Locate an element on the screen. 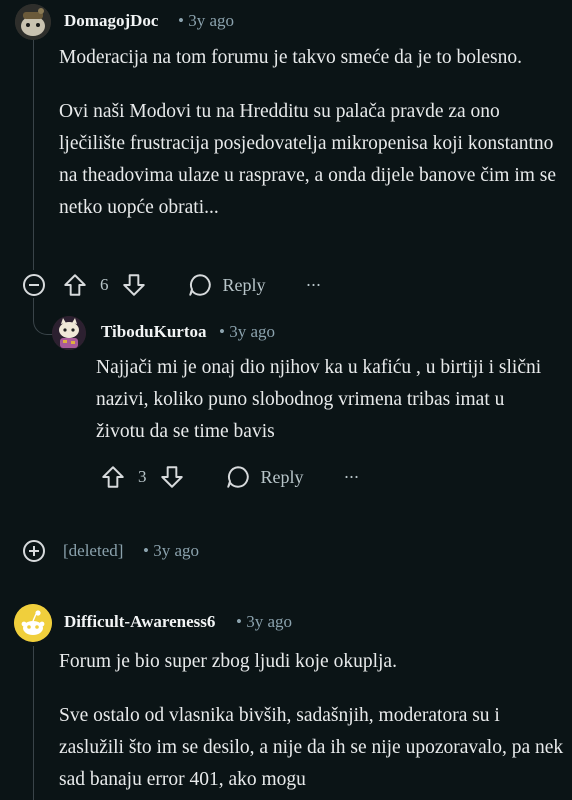 This screenshot has width=572, height=800. deleted-username: [deleted] is located at coordinates (93, 550).